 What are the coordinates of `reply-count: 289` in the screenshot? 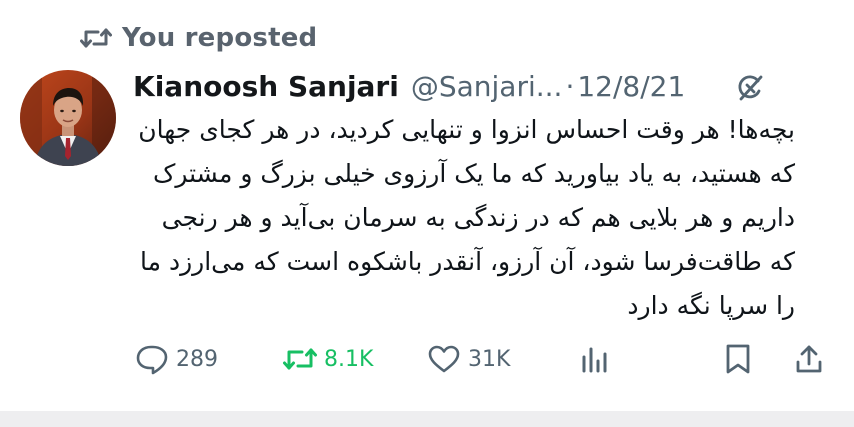 It's located at (197, 359).